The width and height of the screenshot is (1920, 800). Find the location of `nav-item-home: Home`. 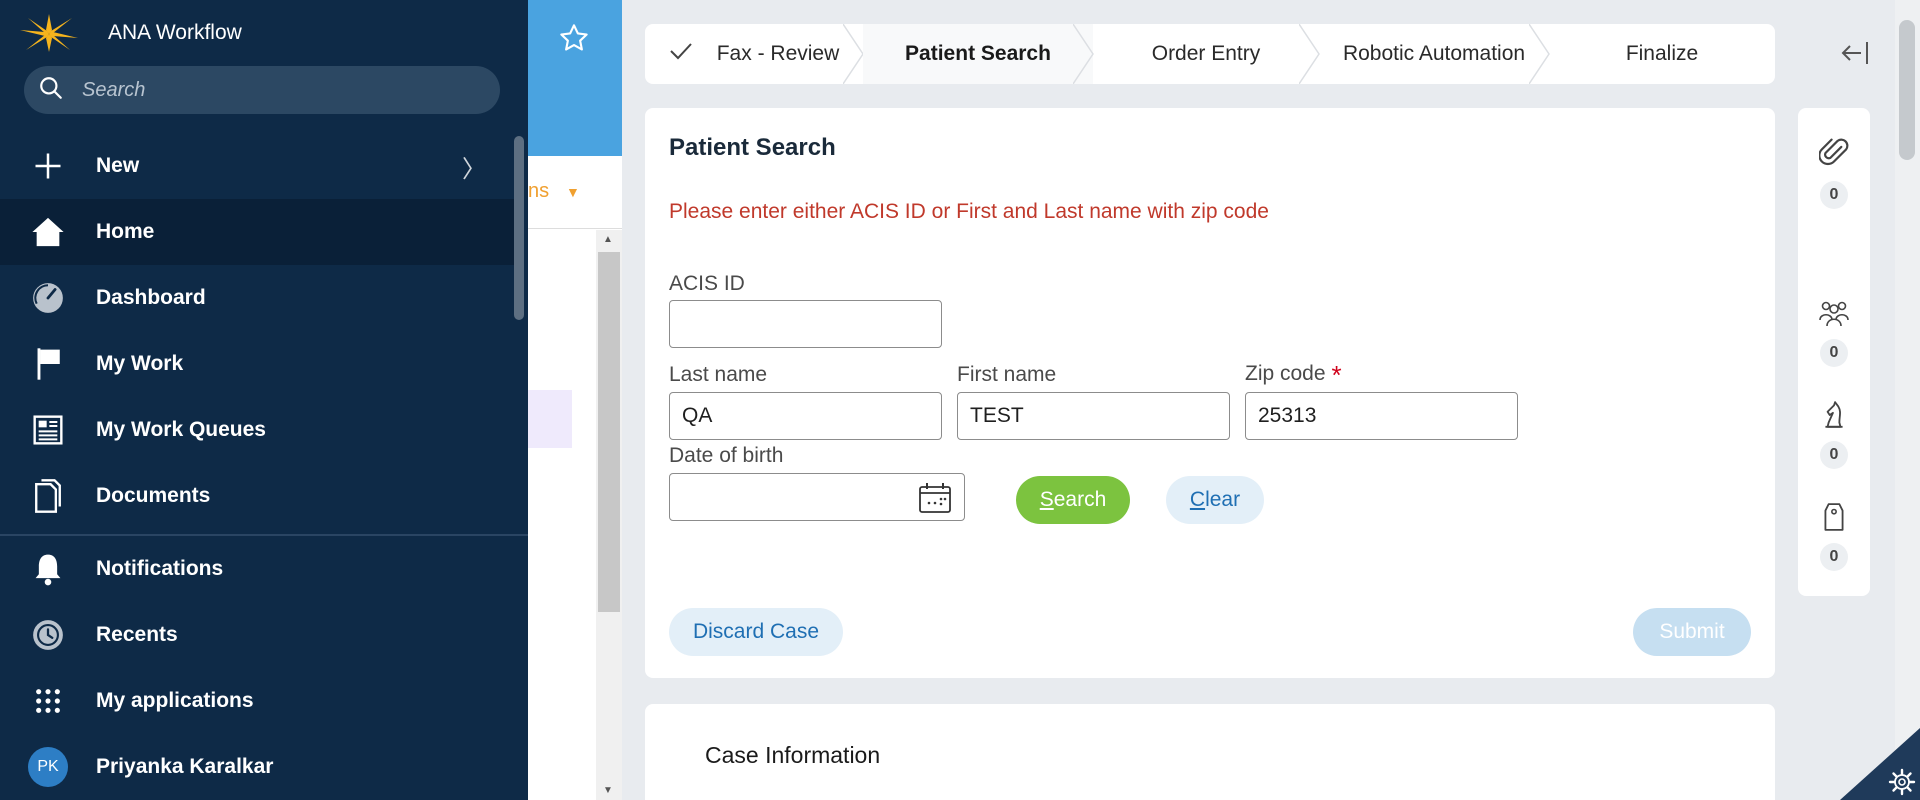

nav-item-home: Home is located at coordinates (258, 232).